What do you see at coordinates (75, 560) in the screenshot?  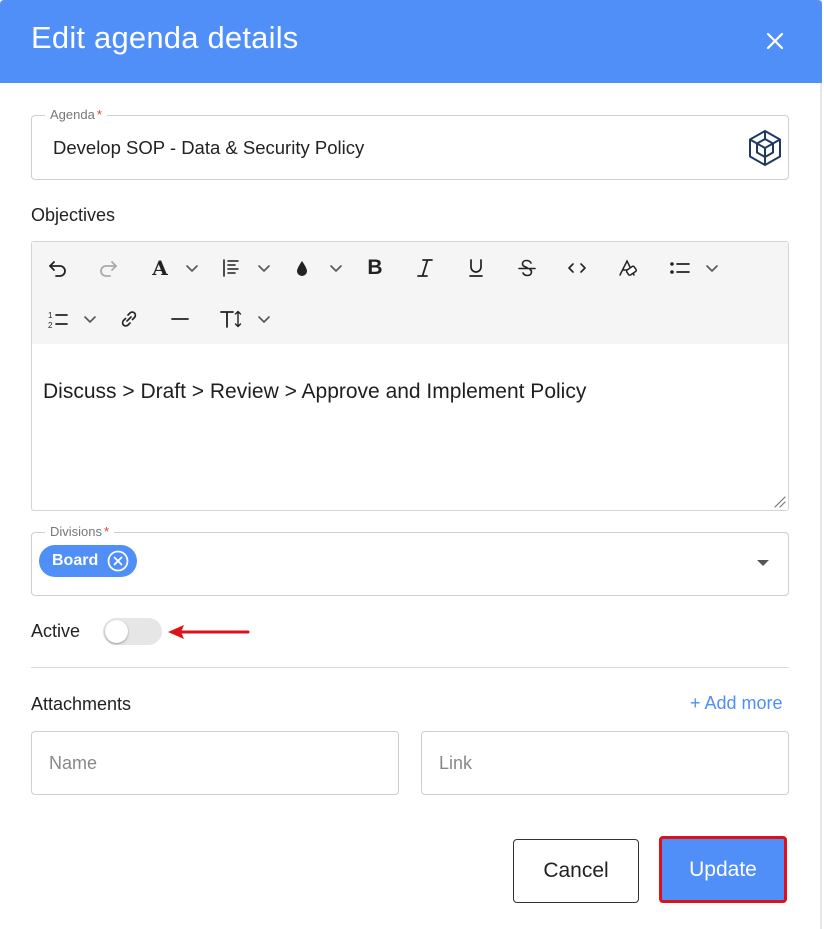 I see `chip-label: Board` at bounding box center [75, 560].